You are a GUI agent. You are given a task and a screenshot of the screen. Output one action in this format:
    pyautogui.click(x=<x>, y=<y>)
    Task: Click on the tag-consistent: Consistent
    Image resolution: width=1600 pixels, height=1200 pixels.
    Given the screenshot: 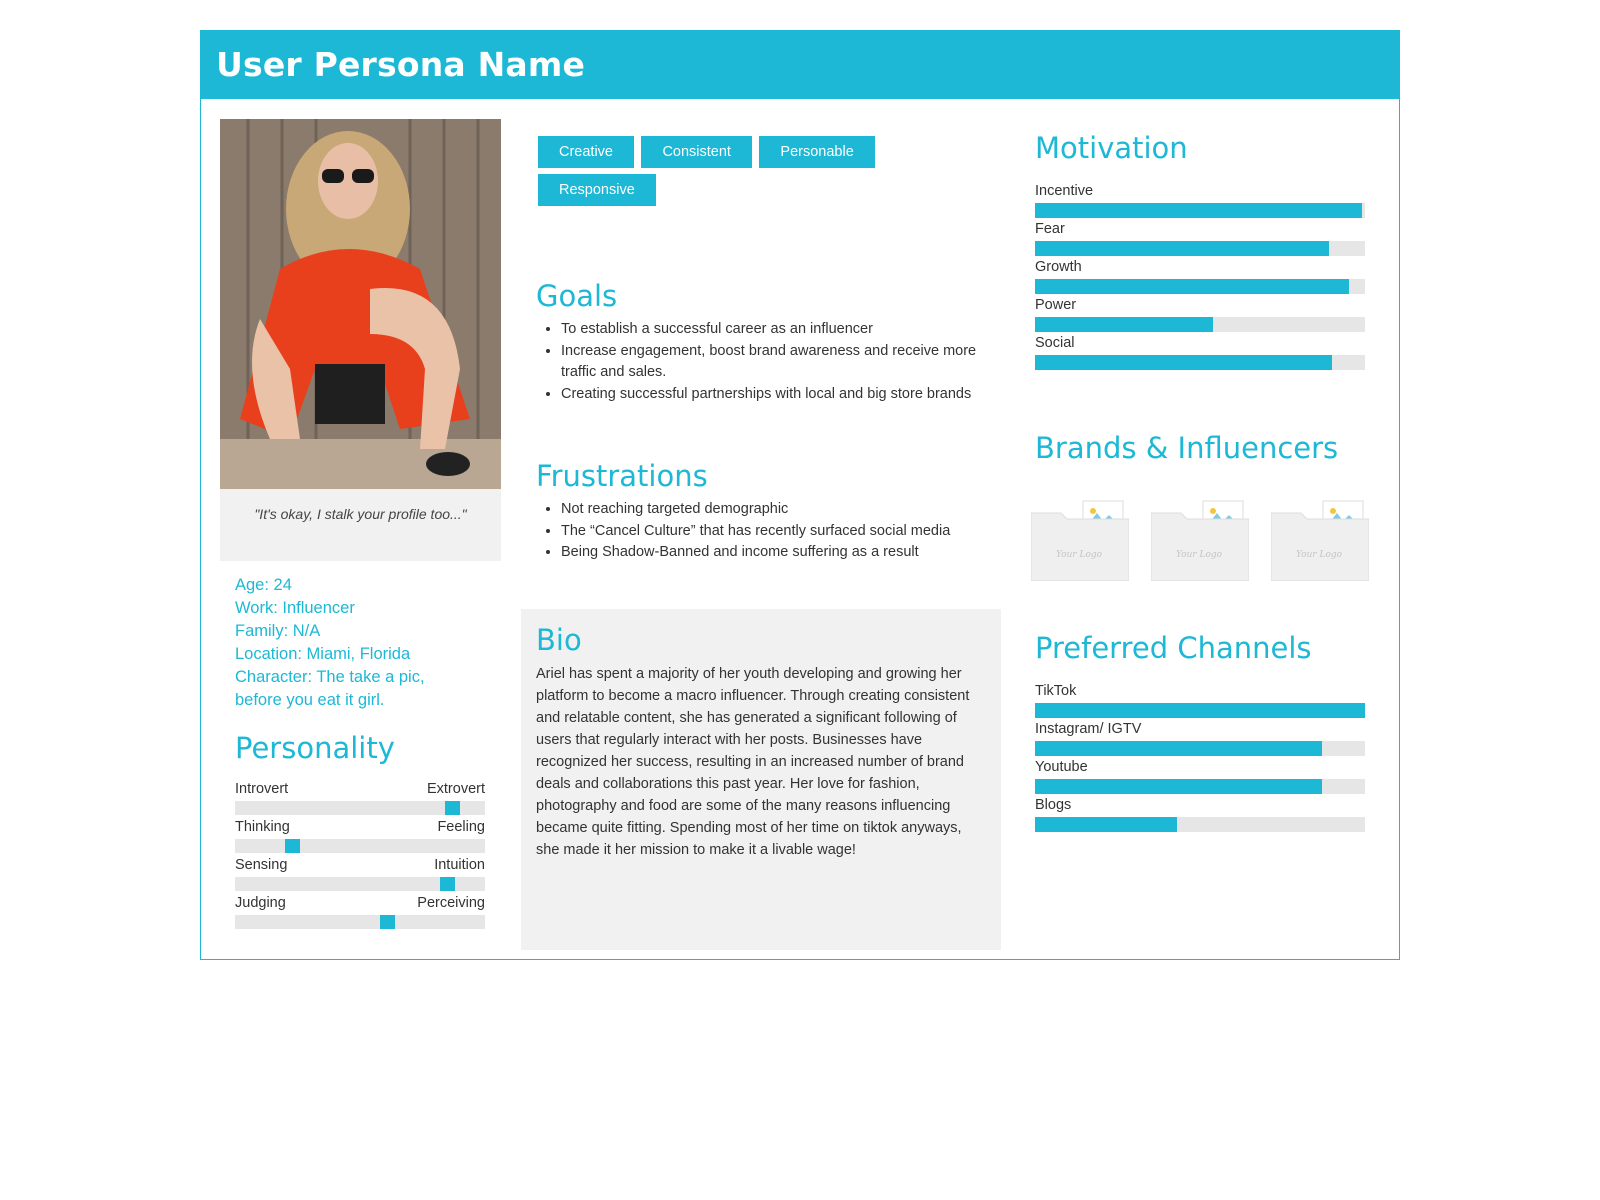 What is the action you would take?
    pyautogui.click(x=696, y=152)
    